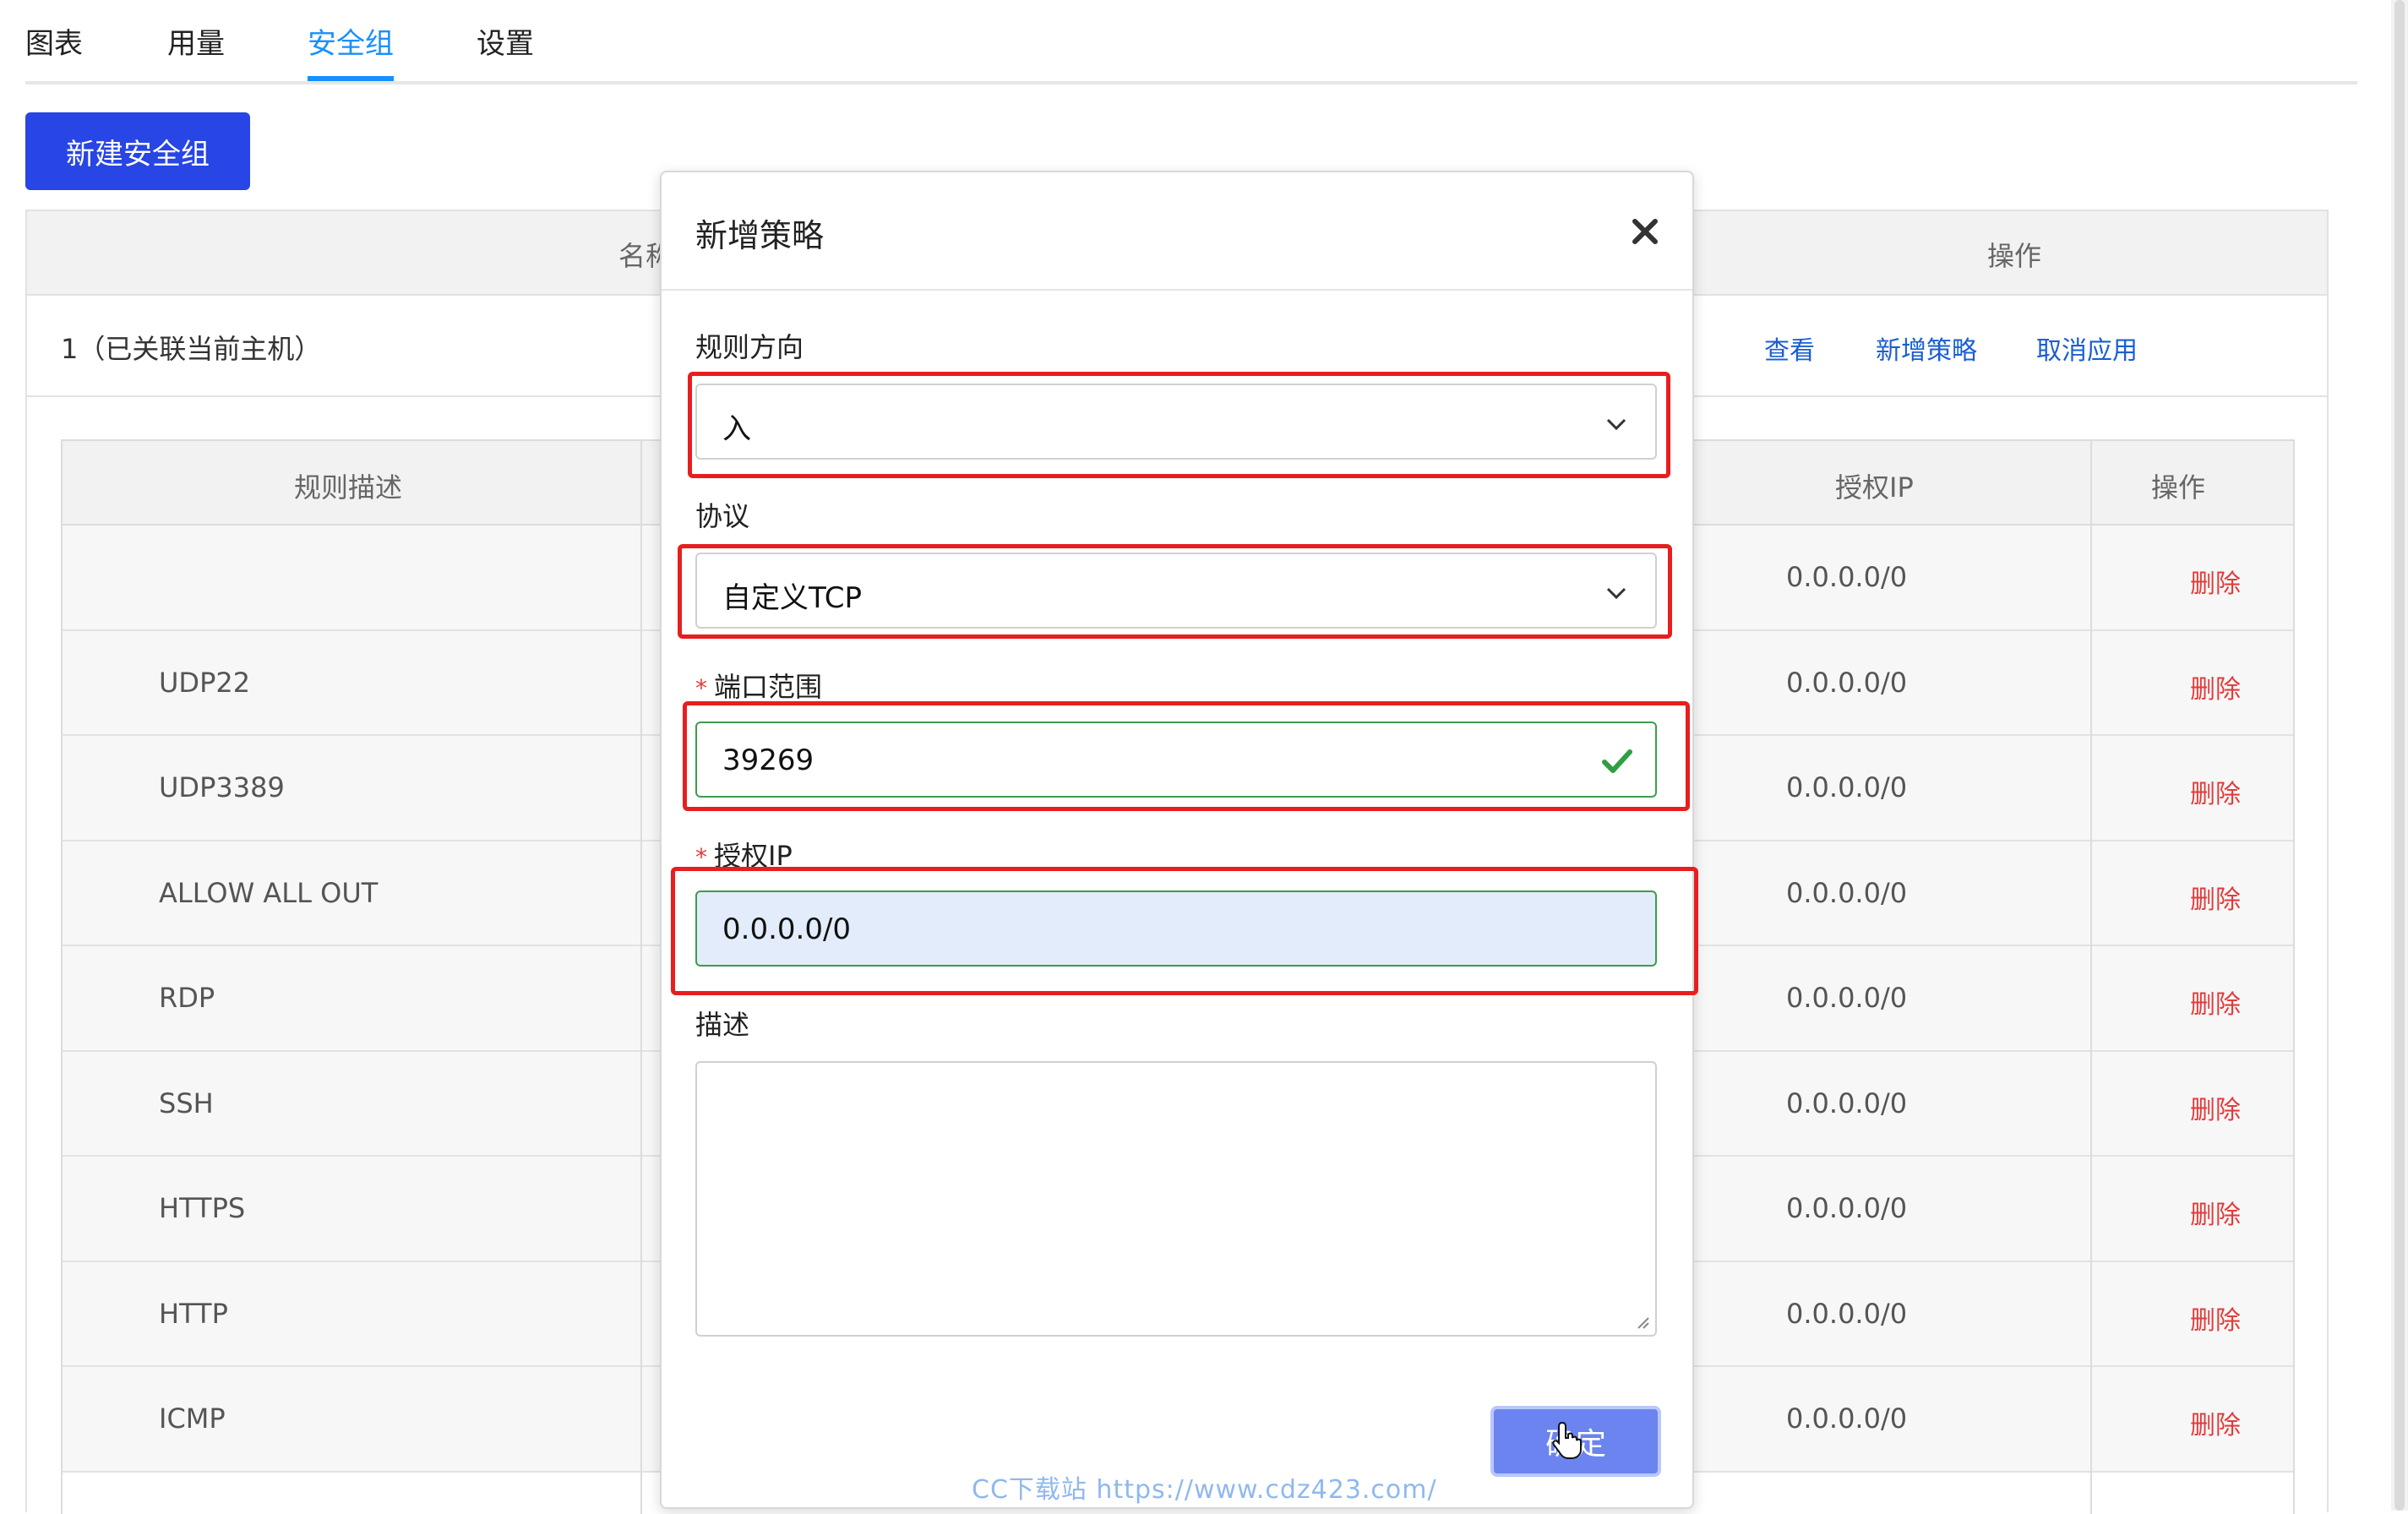 The image size is (2408, 1514). Describe the element at coordinates (202, 1208) in the screenshot. I see `rule-description: HTTPS` at that location.